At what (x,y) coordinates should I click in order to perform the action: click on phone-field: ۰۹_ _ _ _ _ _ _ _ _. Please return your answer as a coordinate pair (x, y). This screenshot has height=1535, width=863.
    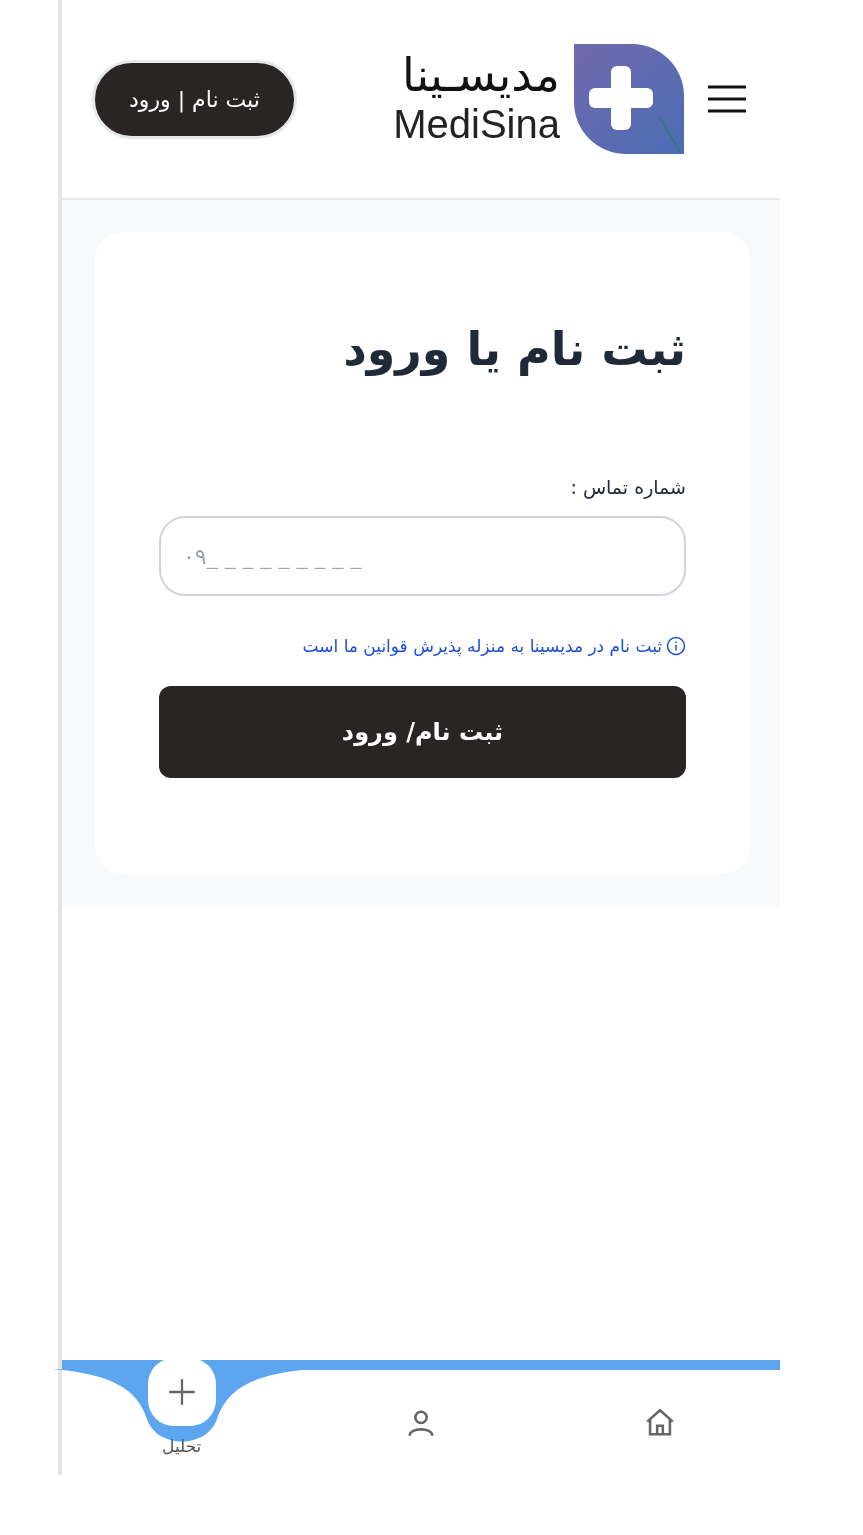
    Looking at the image, I should click on (422, 556).